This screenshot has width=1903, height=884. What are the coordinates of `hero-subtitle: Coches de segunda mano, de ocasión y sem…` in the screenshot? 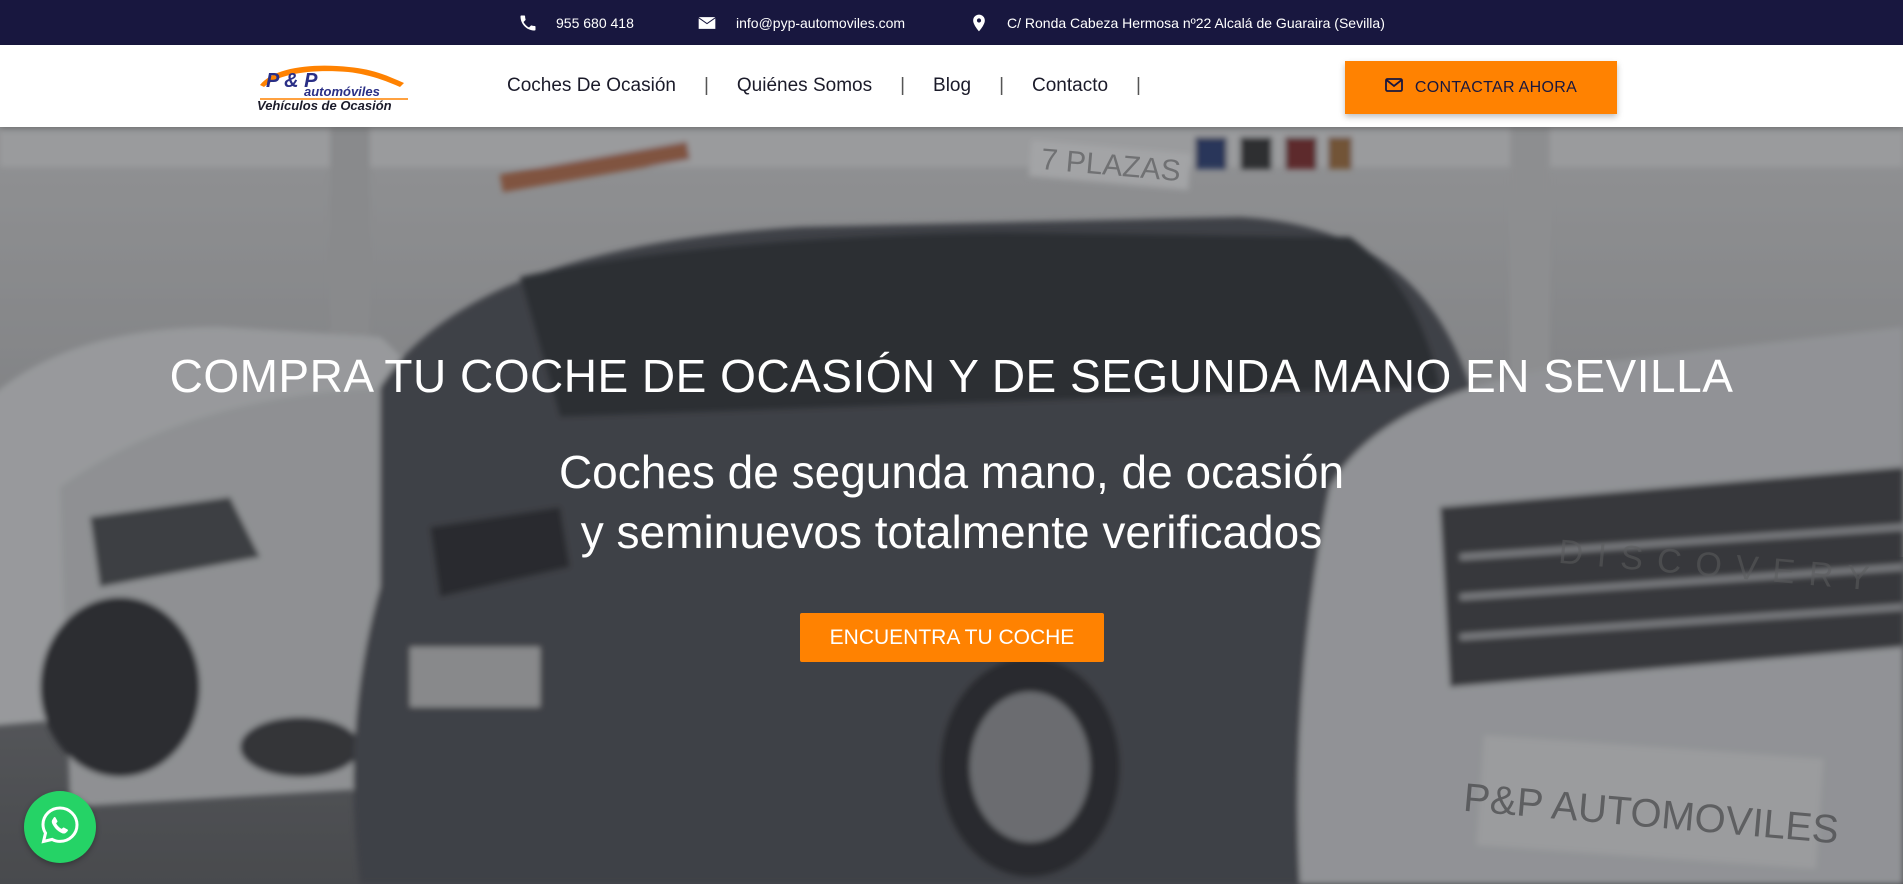 It's located at (951, 502).